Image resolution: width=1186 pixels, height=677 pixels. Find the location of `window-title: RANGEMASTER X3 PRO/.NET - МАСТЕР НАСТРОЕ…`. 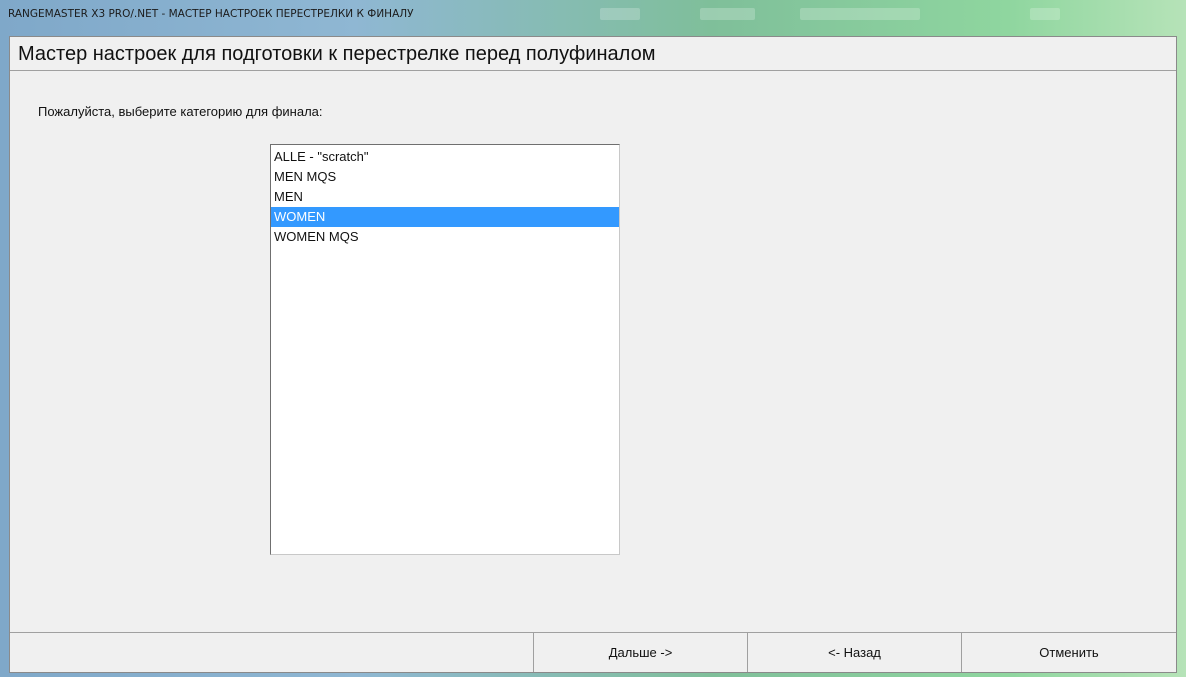

window-title: RANGEMASTER X3 PRO/.NET - МАСТЕР НАСТРОЕ… is located at coordinates (211, 14).